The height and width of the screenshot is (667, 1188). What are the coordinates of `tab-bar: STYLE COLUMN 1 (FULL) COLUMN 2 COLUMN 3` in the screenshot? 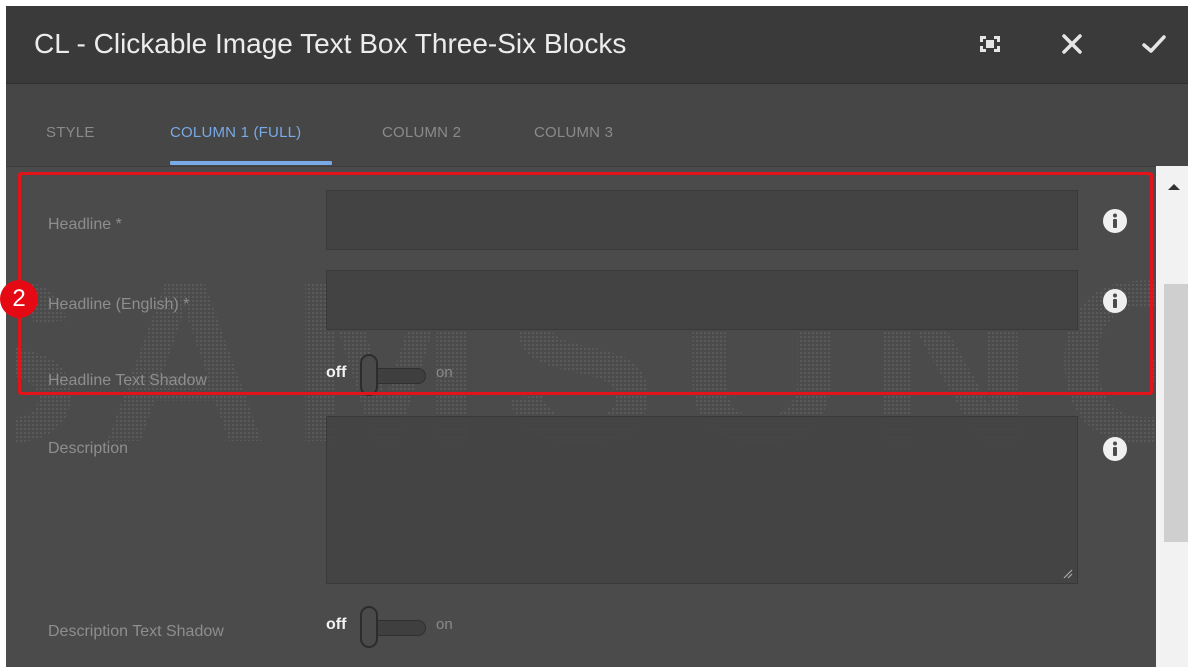 It's located at (597, 125).